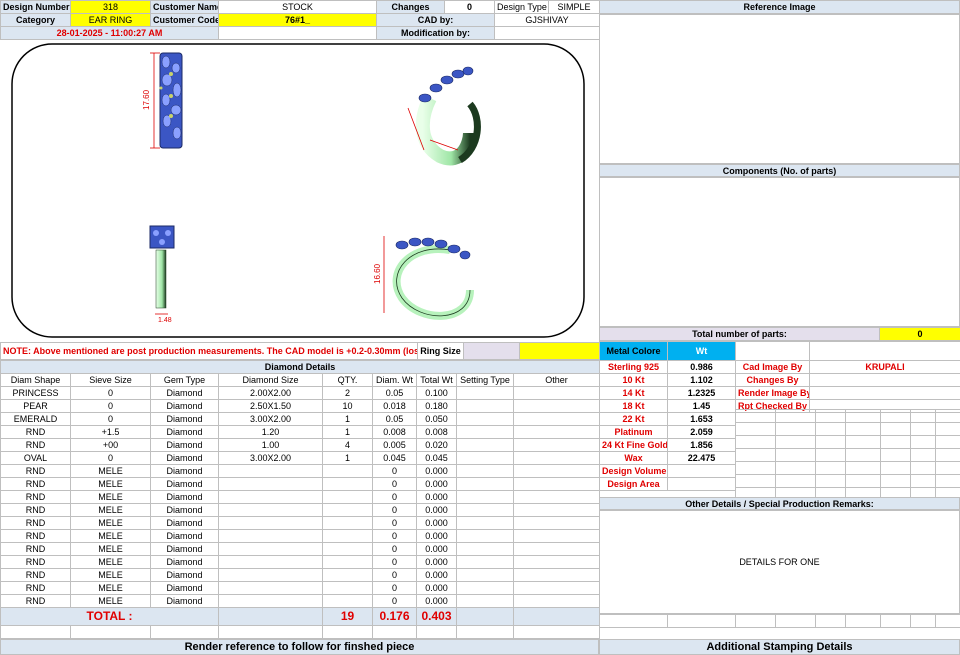  Describe the element at coordinates (110, 7) in the screenshot. I see `design-number-value: 318` at that location.